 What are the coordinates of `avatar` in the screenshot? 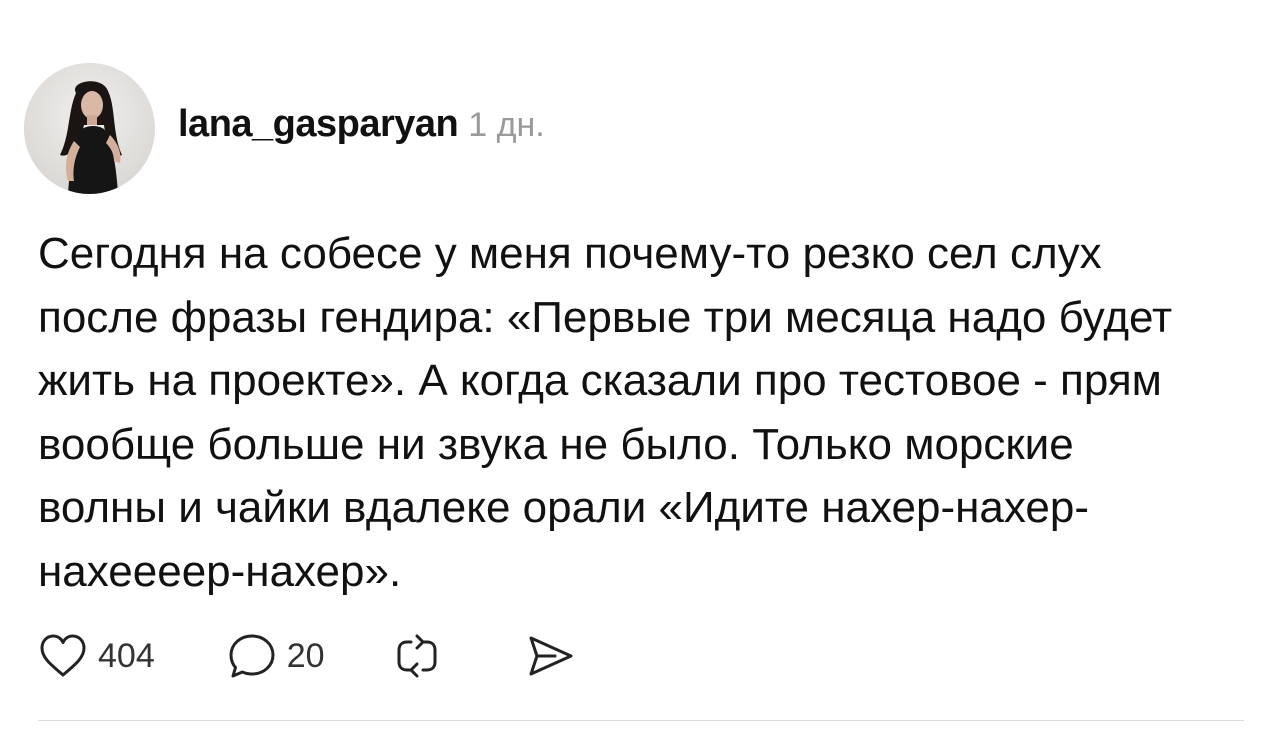 It's located at (89, 128).